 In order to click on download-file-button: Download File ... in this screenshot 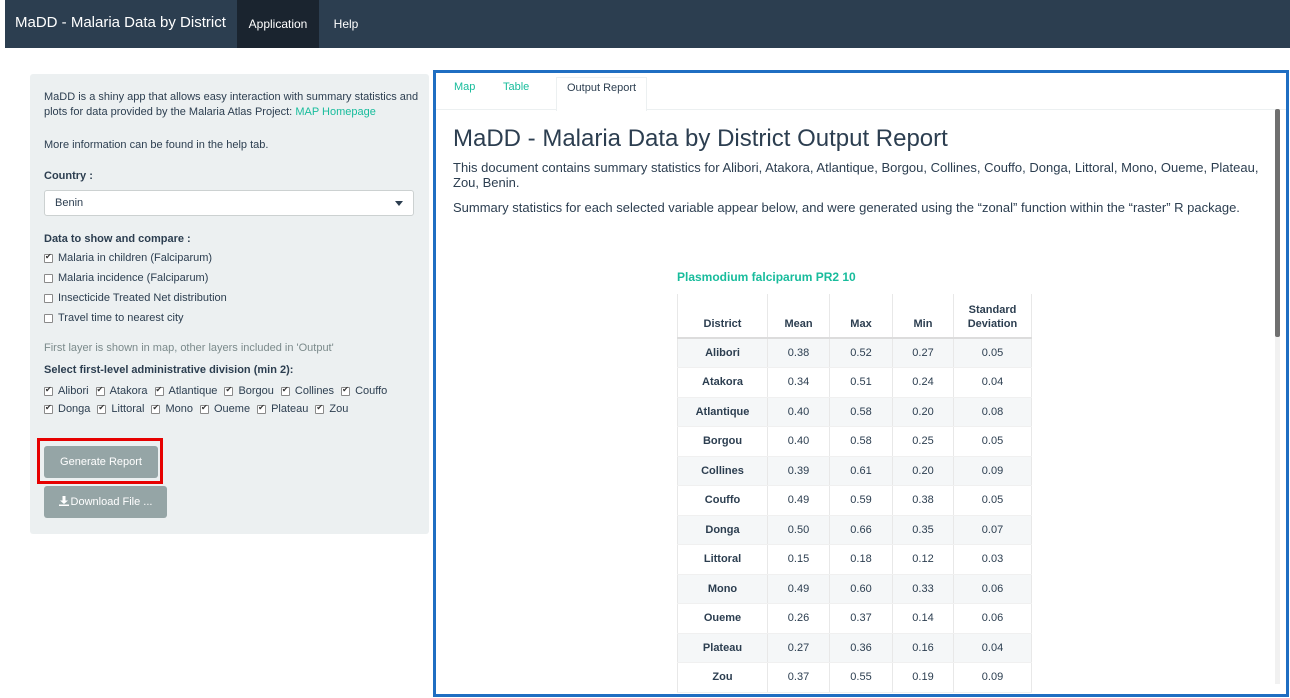, I will do `click(105, 502)`.